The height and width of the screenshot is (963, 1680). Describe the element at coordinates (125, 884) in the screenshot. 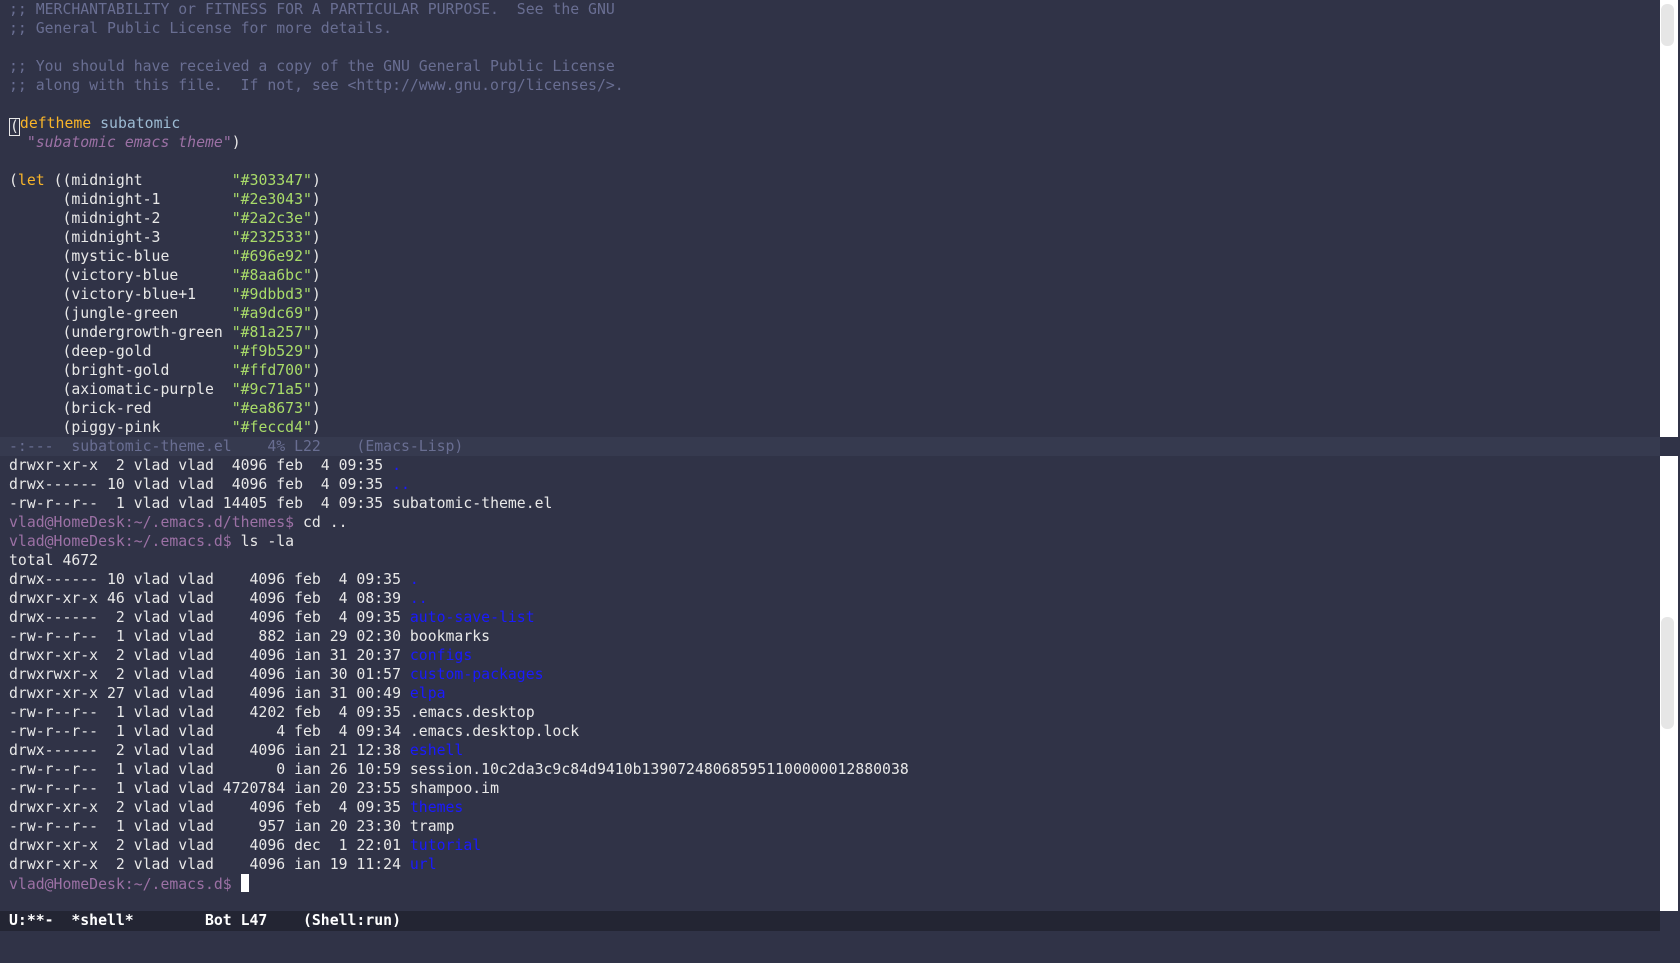

I see `shell-prompt: vlad@HomeDesk:~/.emacs.d$` at that location.